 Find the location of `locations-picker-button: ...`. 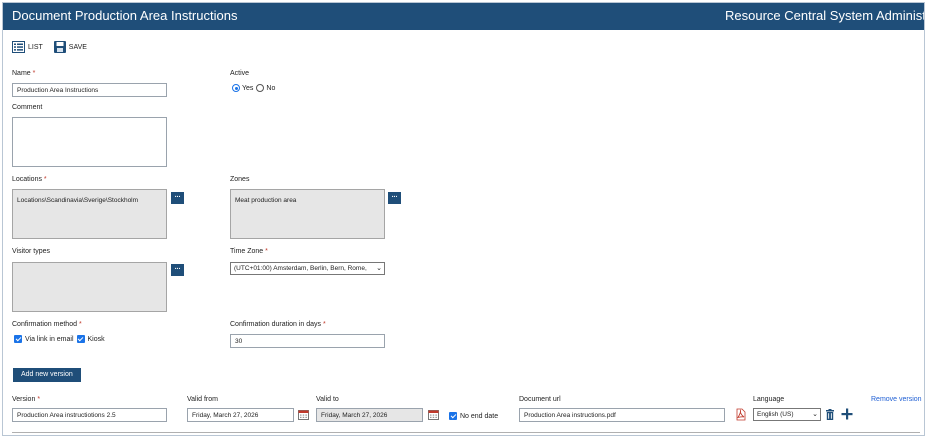

locations-picker-button: ... is located at coordinates (177, 198).